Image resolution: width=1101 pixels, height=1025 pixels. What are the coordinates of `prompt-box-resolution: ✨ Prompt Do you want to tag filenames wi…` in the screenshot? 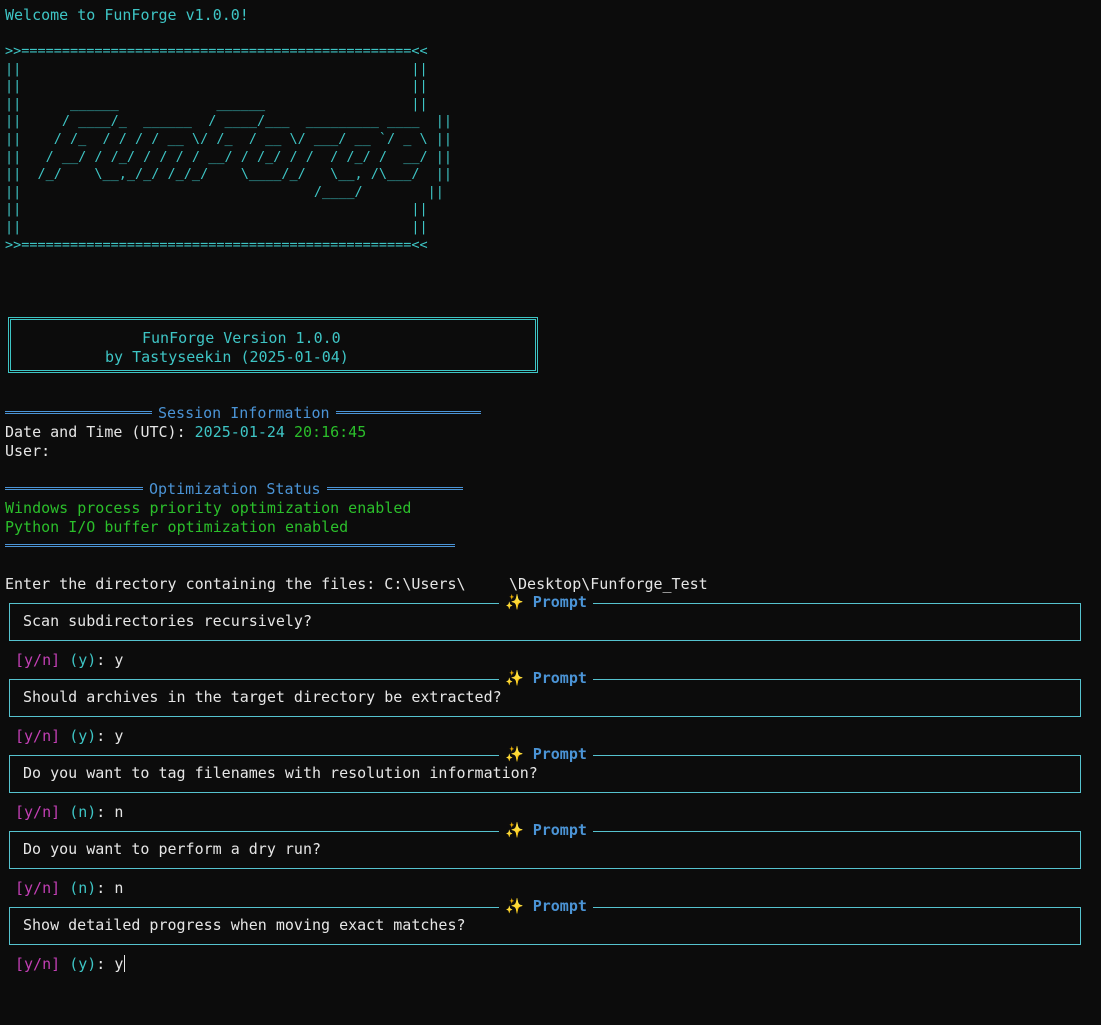 It's located at (545, 769).